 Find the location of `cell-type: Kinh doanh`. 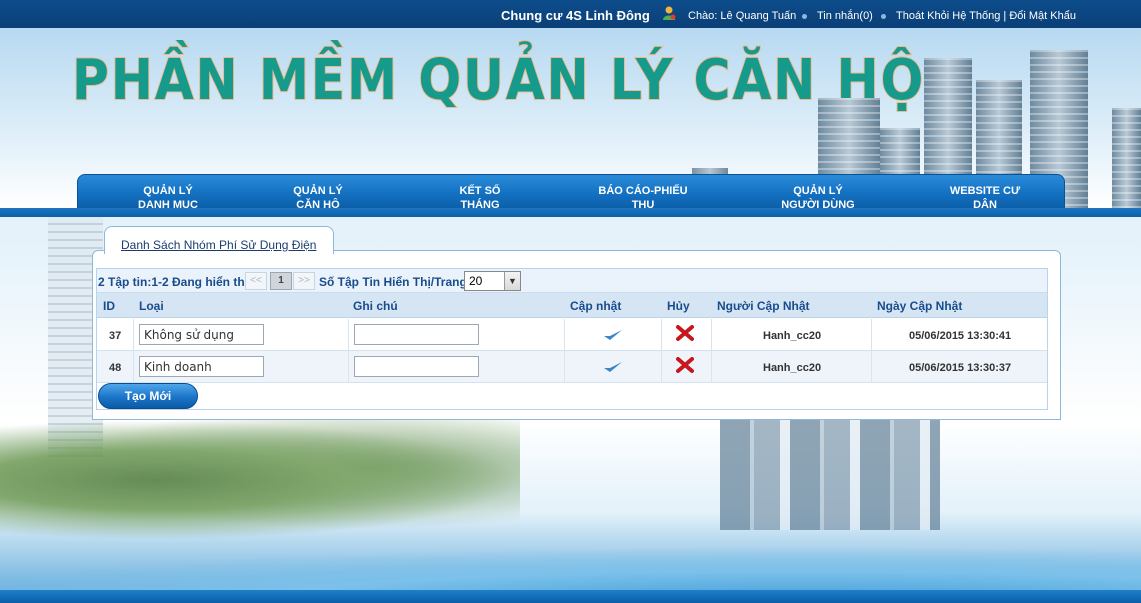

cell-type: Kinh doanh is located at coordinates (241, 367).